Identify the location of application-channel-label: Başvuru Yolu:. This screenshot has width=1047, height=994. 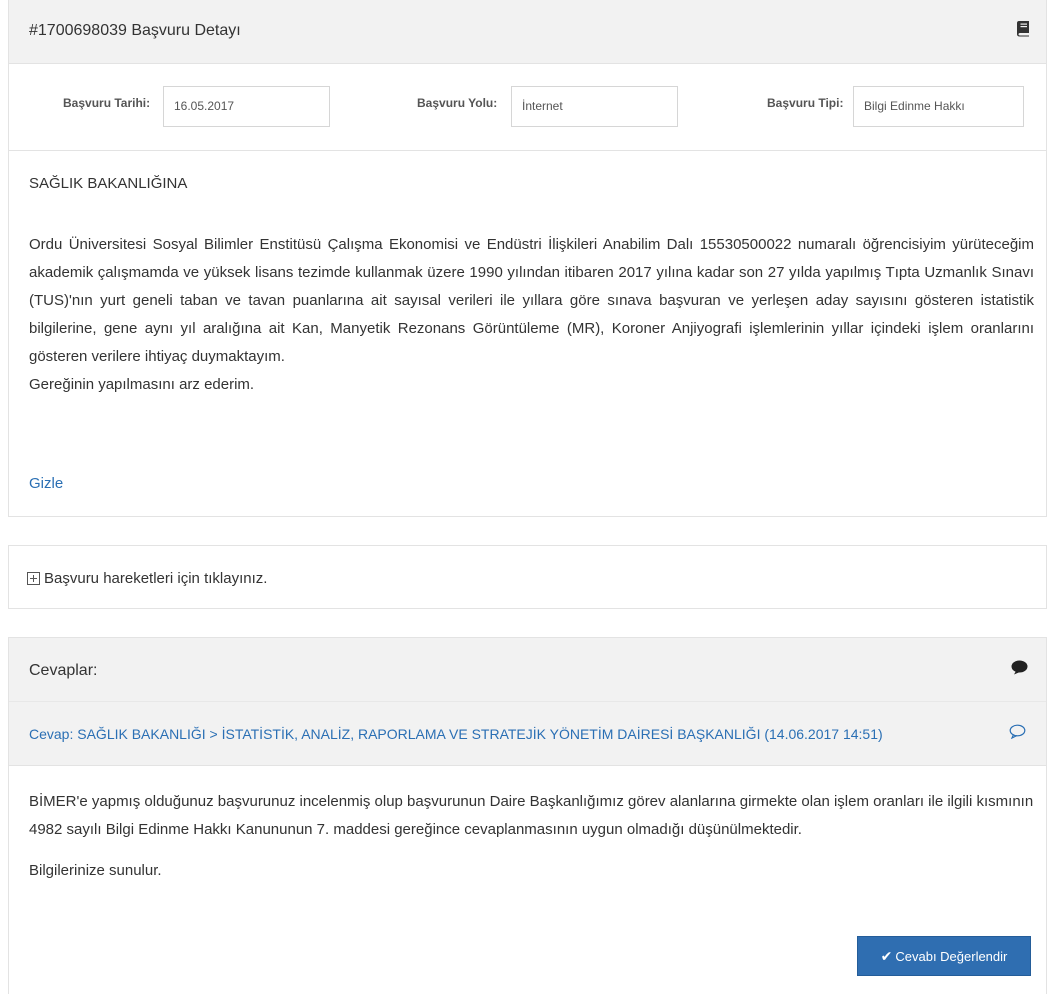
(457, 103).